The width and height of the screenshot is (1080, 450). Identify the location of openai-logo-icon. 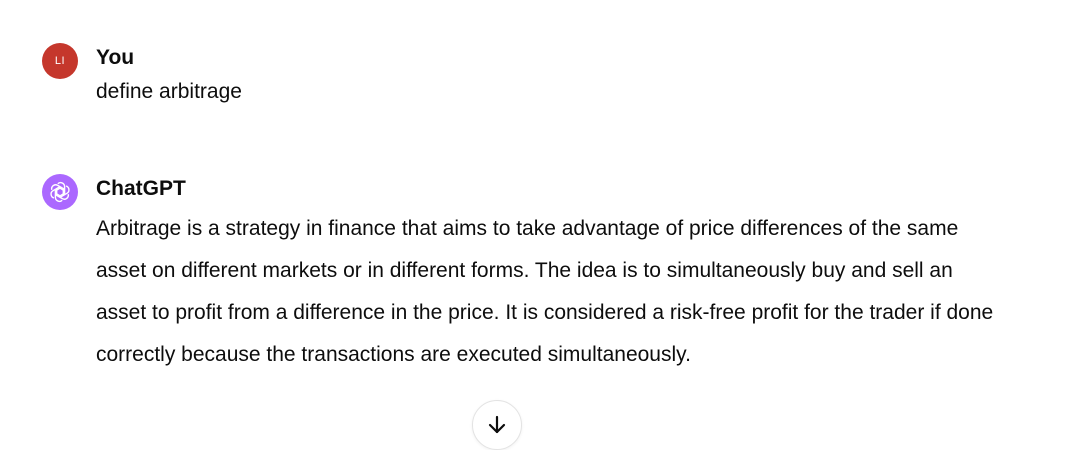
(60, 192).